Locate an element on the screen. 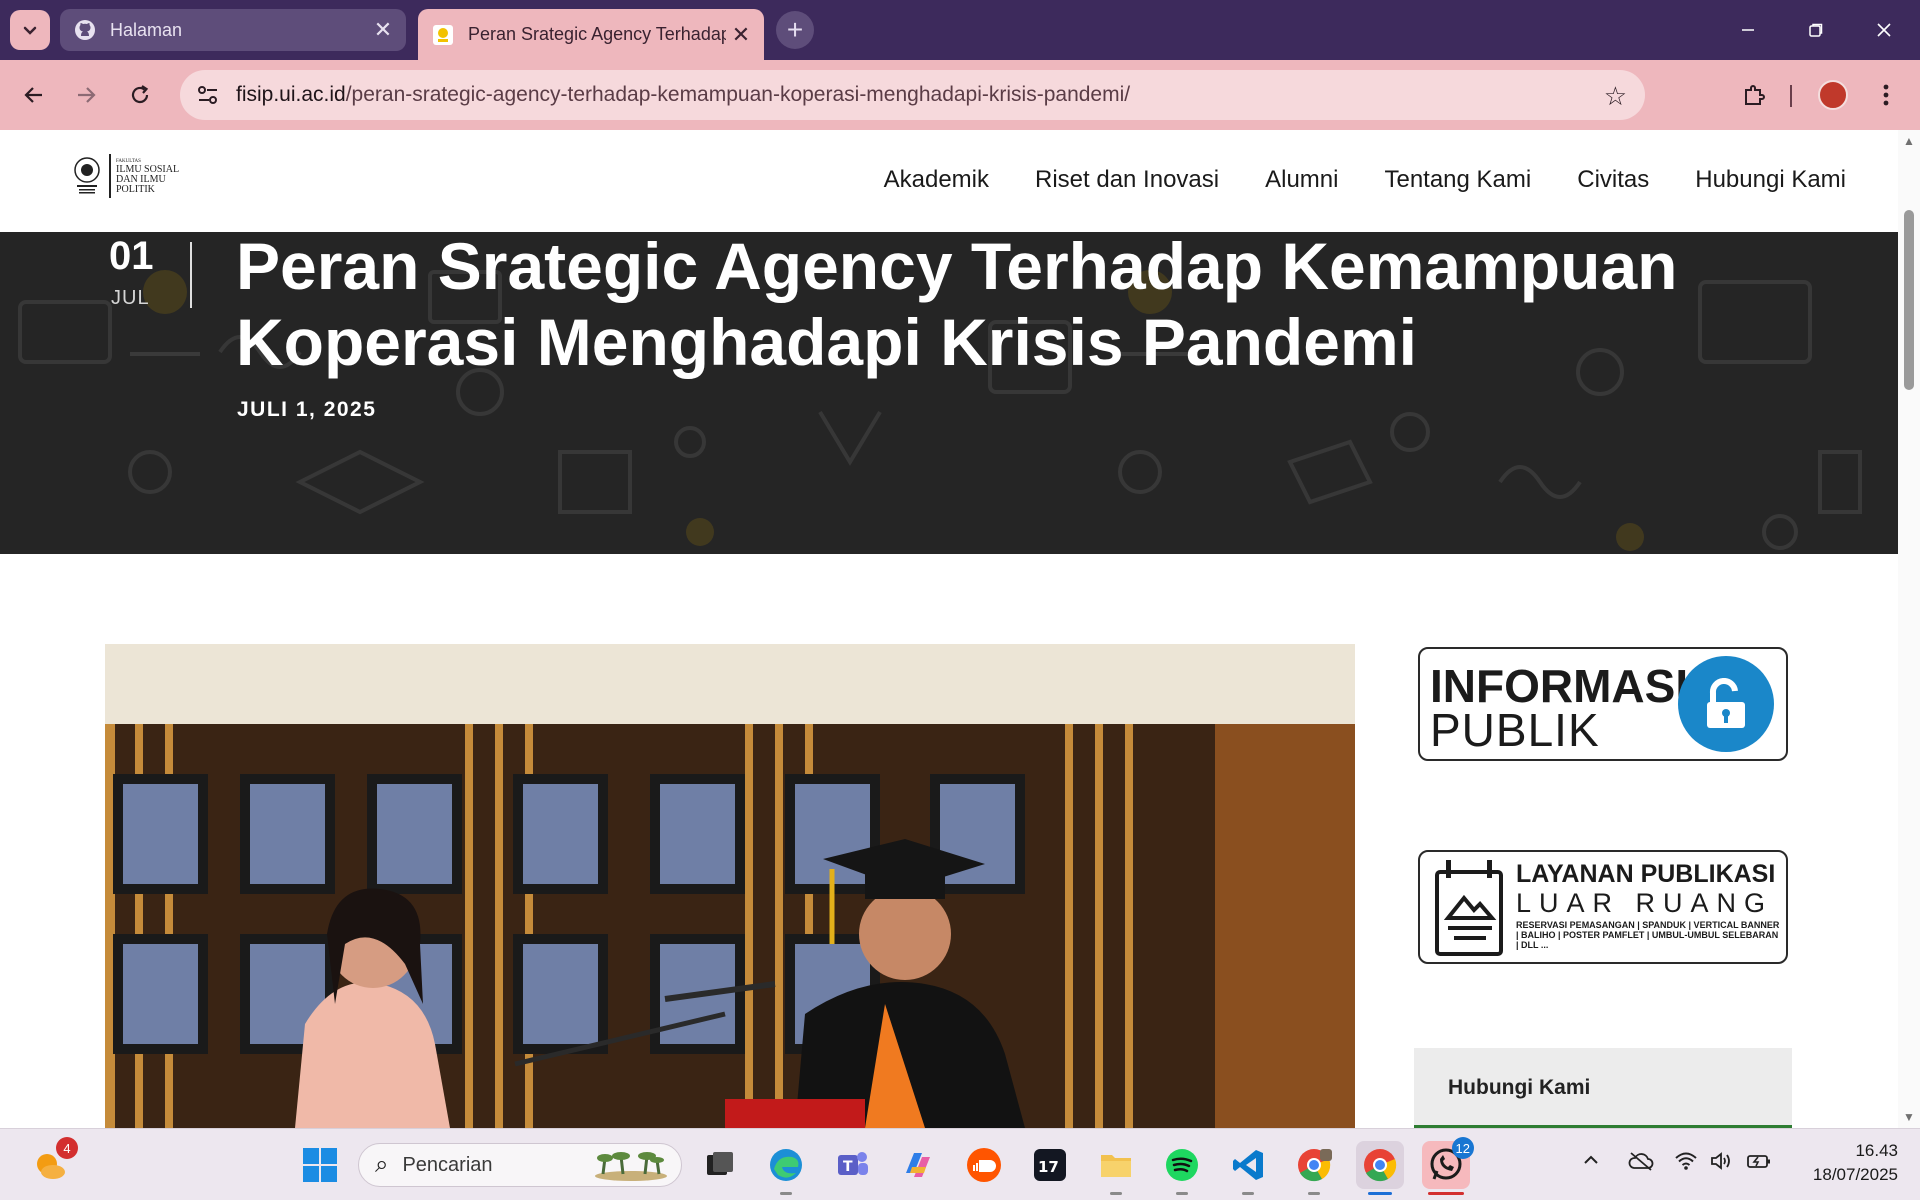 The height and width of the screenshot is (1200, 1920). banner-subtitle: LUAR RUANG is located at coordinates (1645, 903).